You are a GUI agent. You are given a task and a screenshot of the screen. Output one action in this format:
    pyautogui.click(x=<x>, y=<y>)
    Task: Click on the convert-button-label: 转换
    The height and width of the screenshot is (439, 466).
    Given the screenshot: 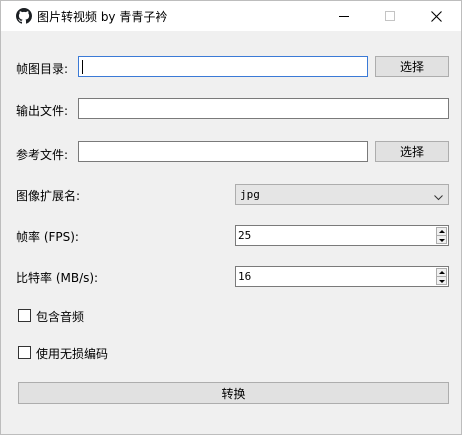 What is the action you would take?
    pyautogui.click(x=233, y=393)
    